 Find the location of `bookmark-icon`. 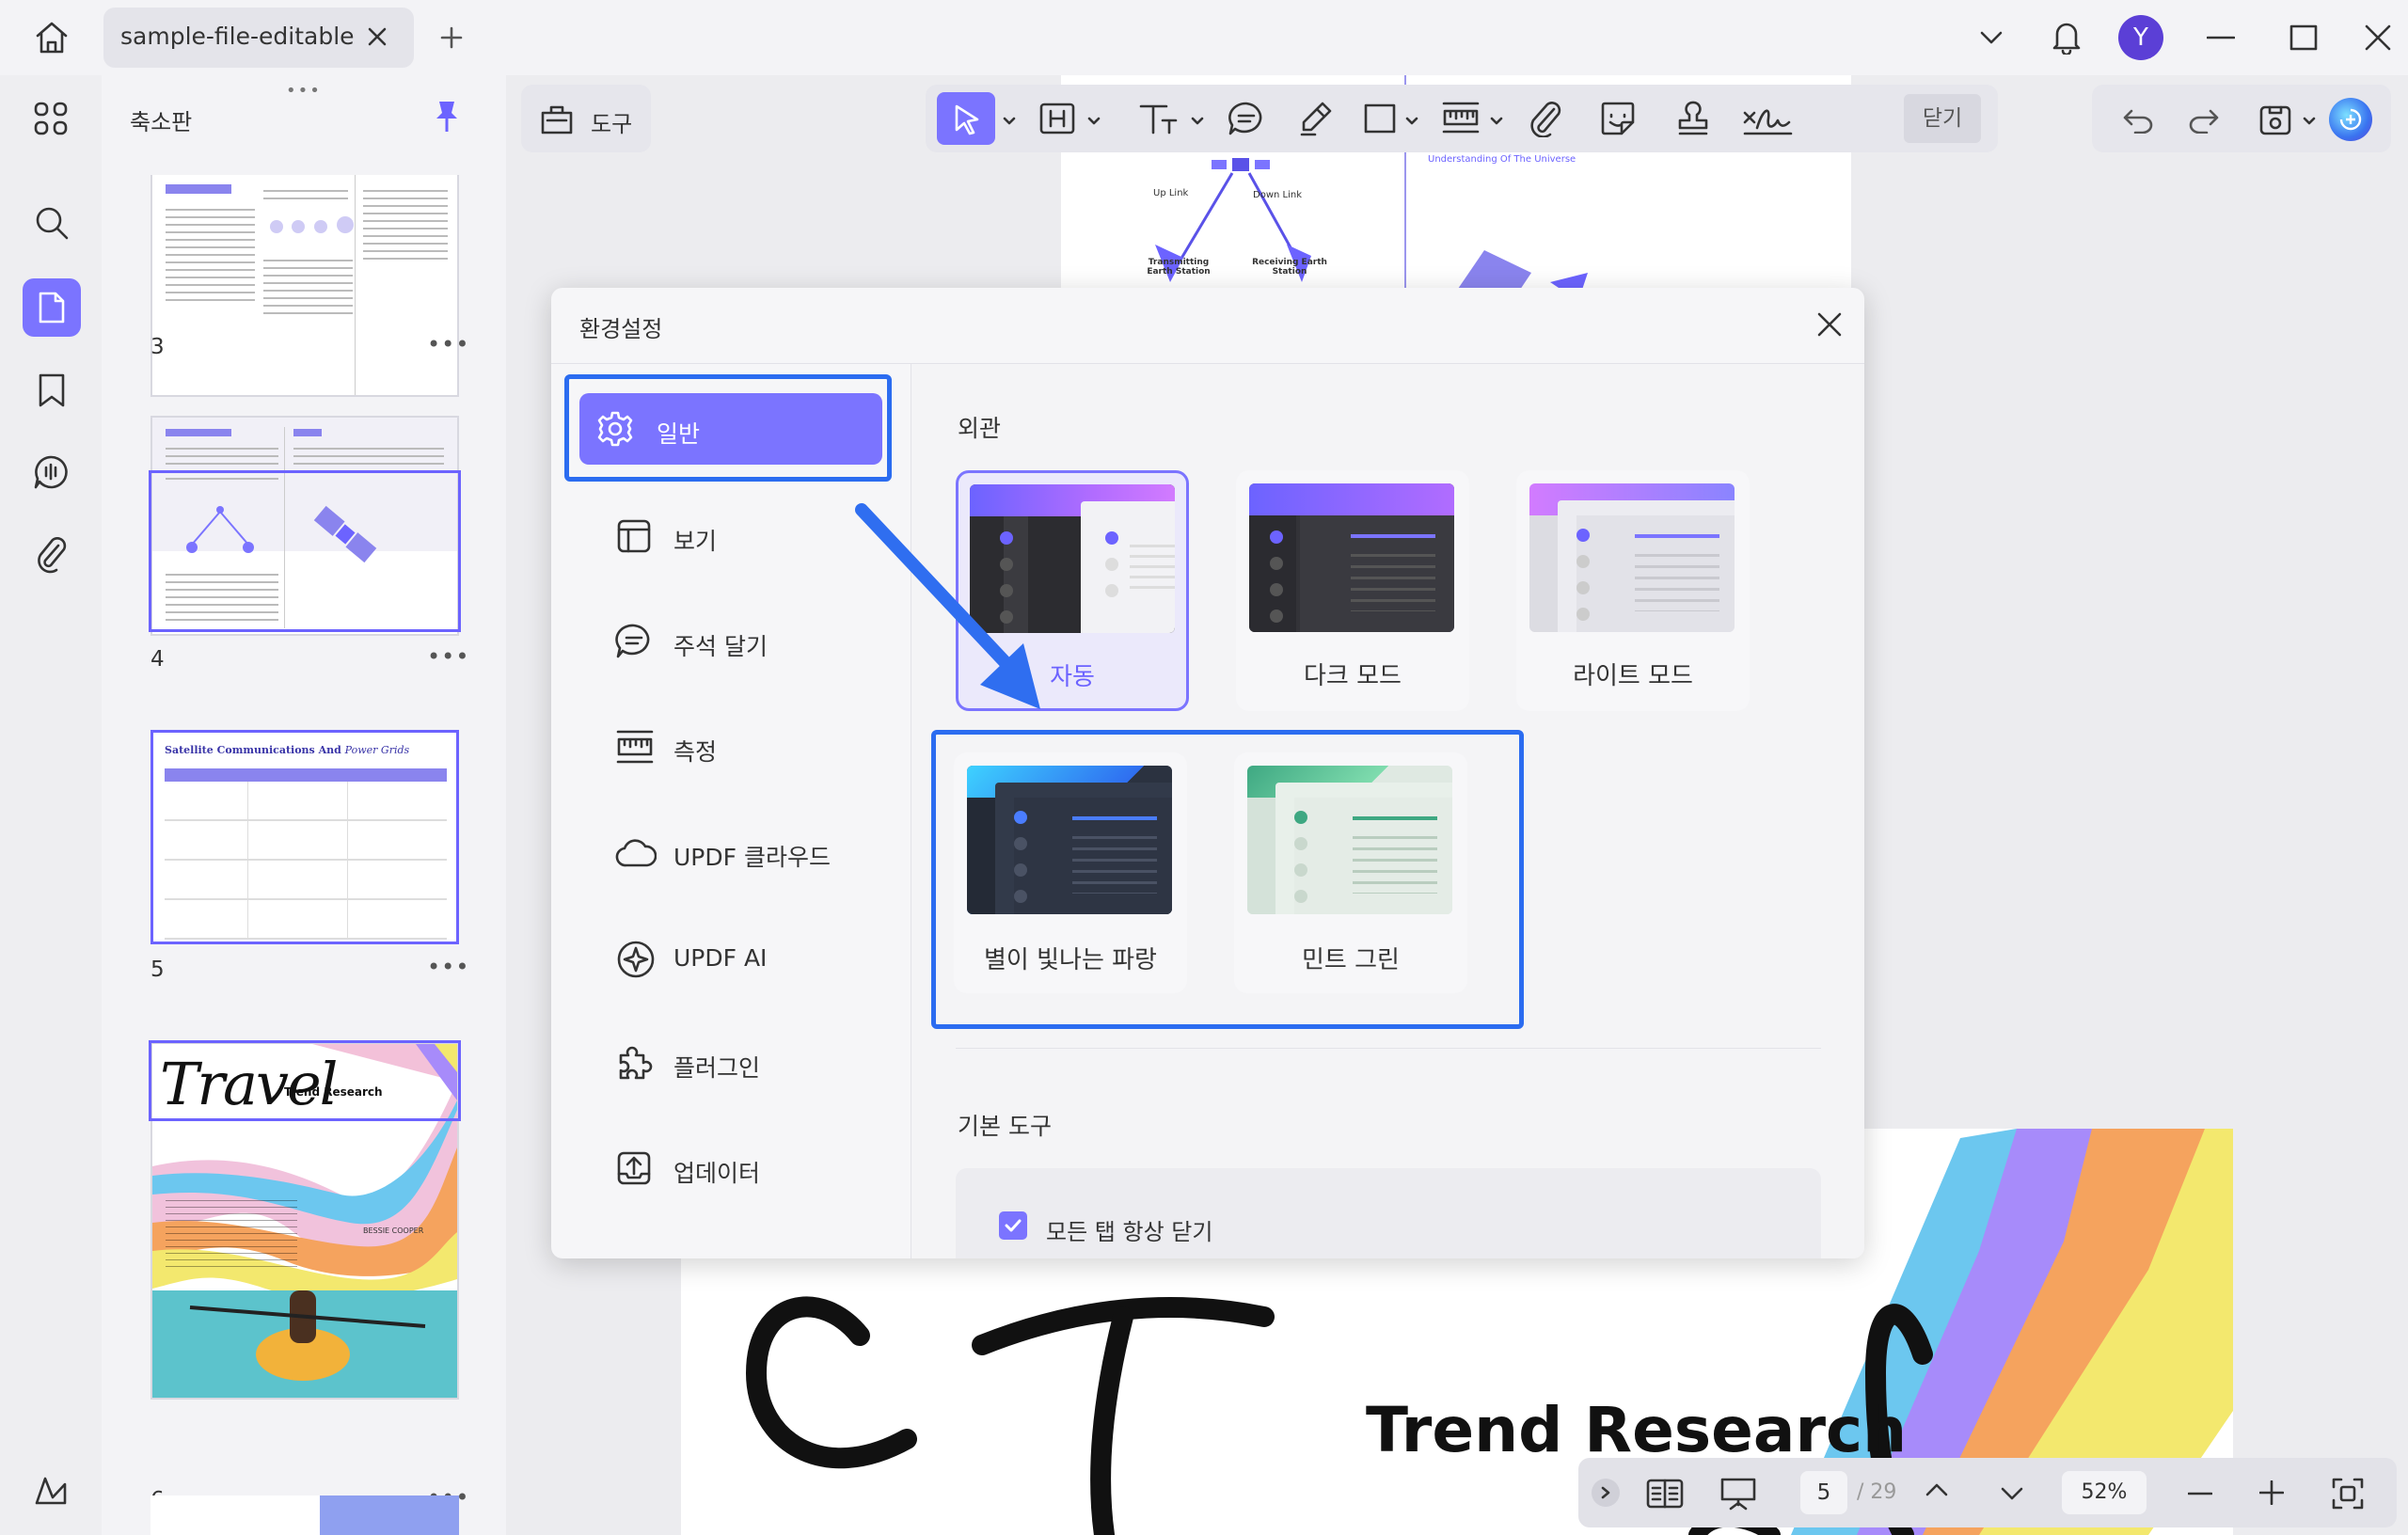

bookmark-icon is located at coordinates (52, 390).